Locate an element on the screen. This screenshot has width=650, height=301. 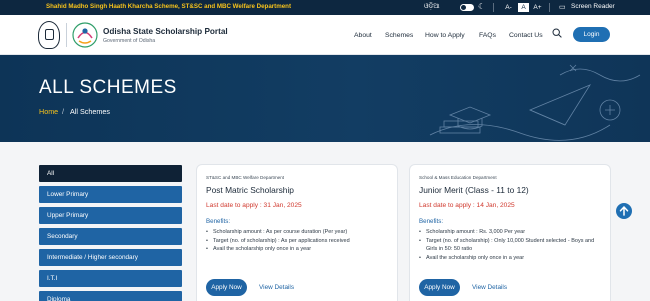
page-title: ALL SCHEMES is located at coordinates (108, 87).